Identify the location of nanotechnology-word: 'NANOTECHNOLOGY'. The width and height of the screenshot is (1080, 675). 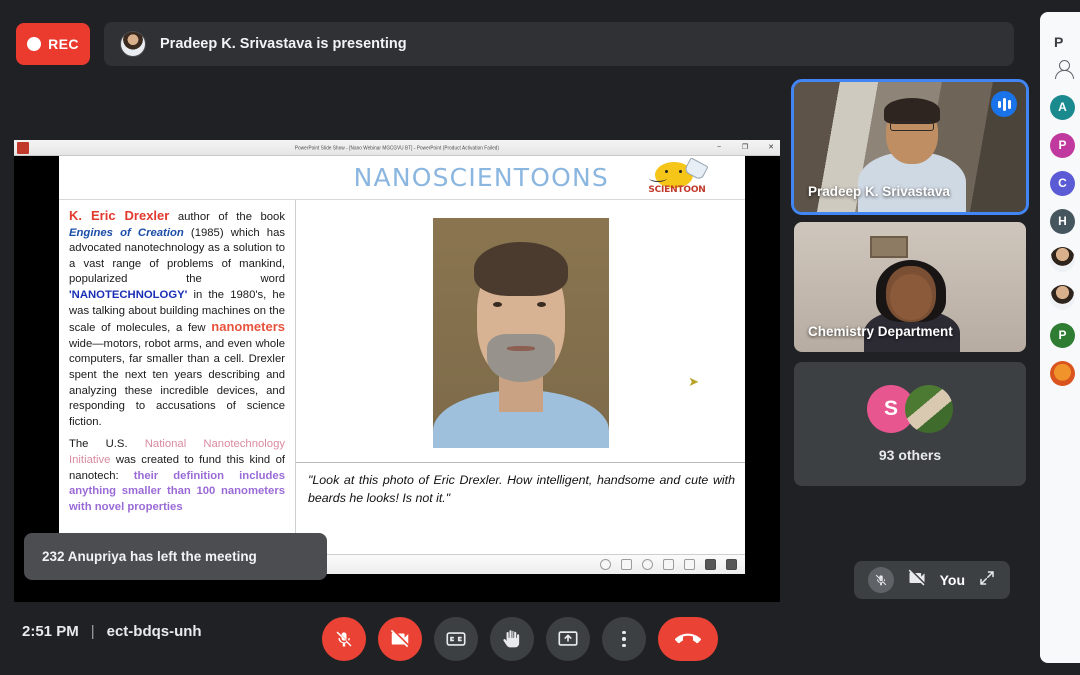
(128, 294).